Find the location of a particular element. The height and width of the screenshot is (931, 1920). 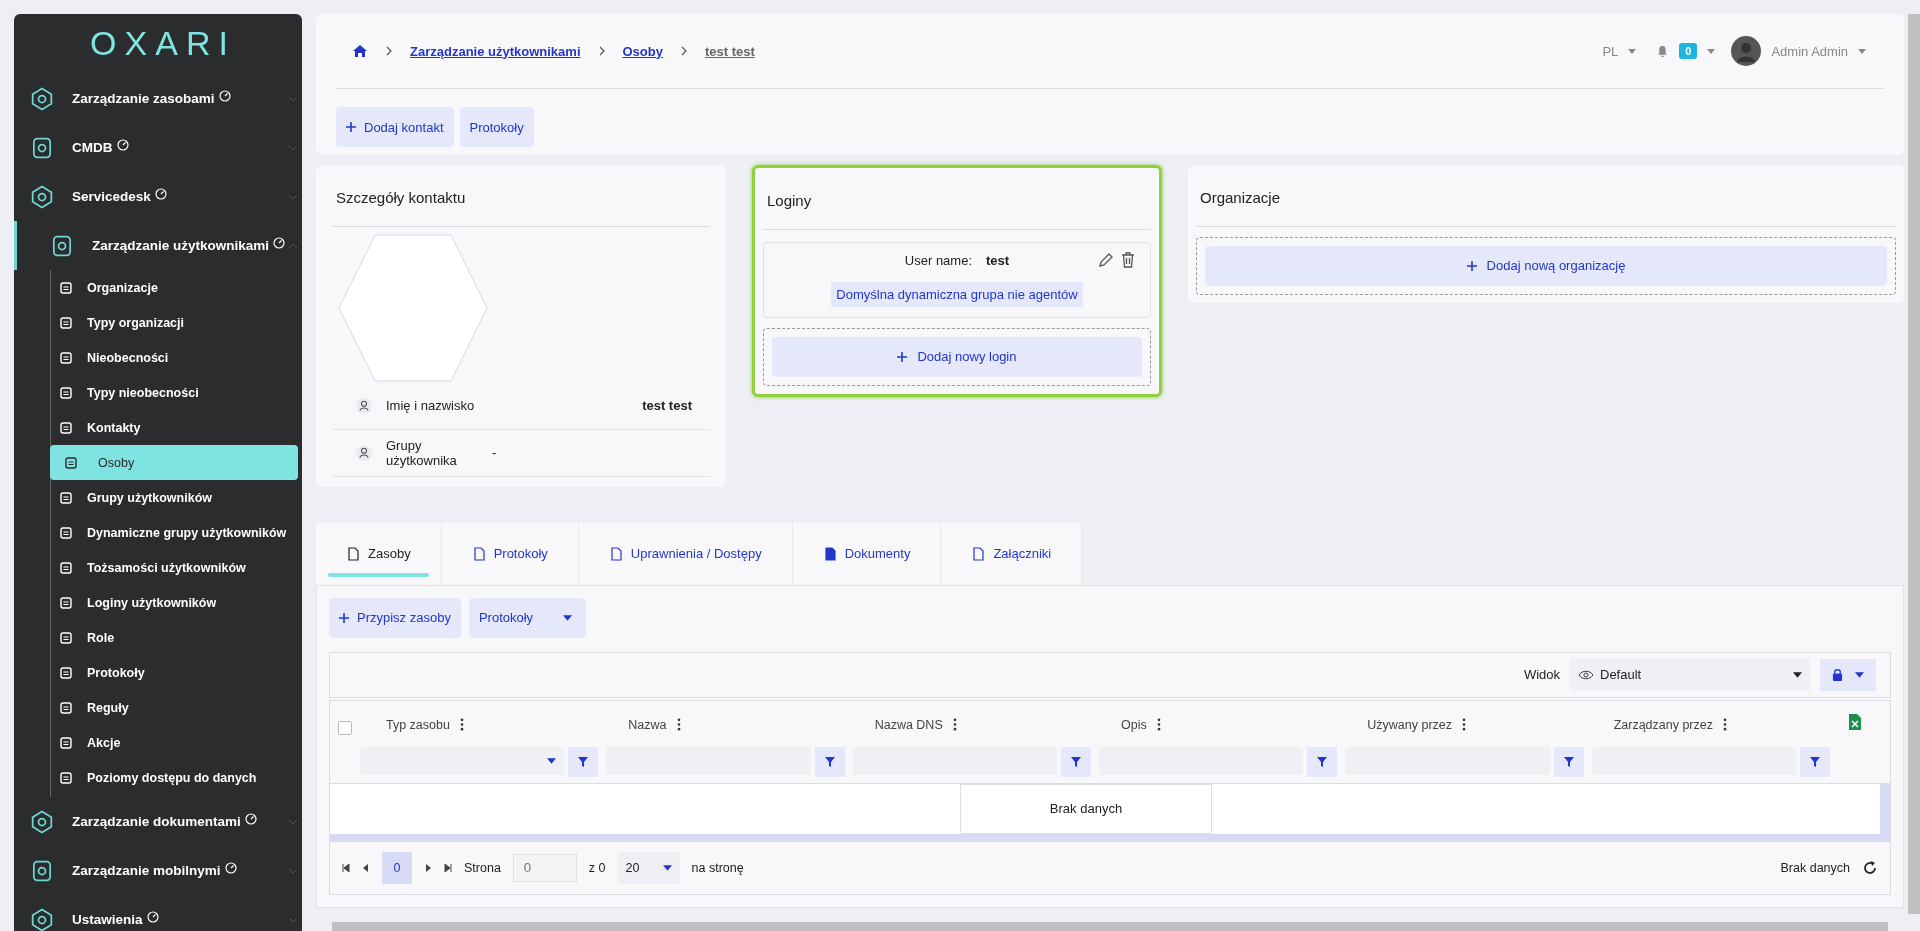

column-header: Zarządzany przez is located at coordinates (1663, 724).